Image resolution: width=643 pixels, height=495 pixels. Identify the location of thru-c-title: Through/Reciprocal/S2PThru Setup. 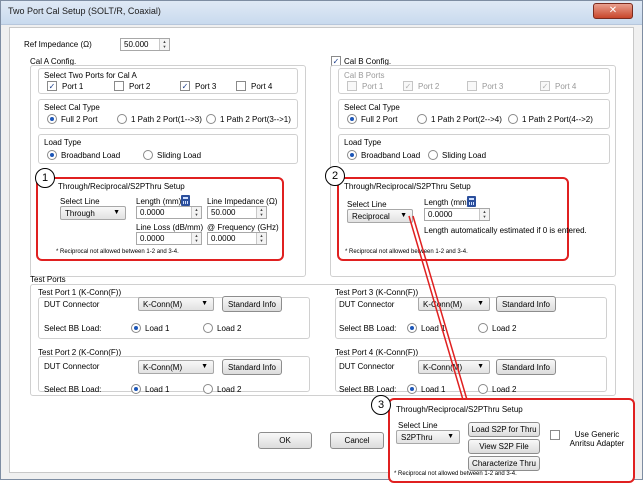
(459, 409).